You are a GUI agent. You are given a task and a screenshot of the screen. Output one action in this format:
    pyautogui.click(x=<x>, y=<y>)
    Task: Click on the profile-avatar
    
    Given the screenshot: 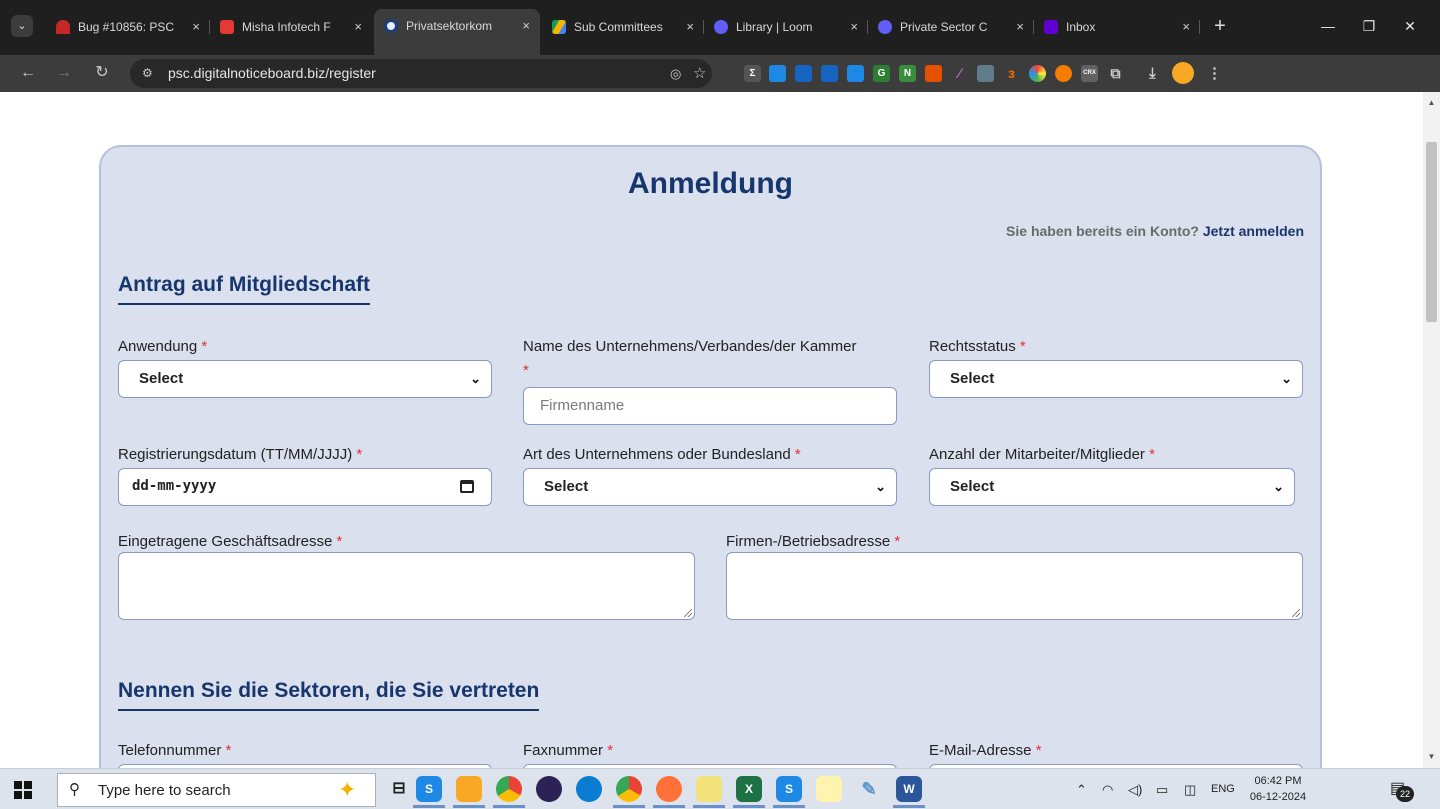 What is the action you would take?
    pyautogui.click(x=1183, y=73)
    